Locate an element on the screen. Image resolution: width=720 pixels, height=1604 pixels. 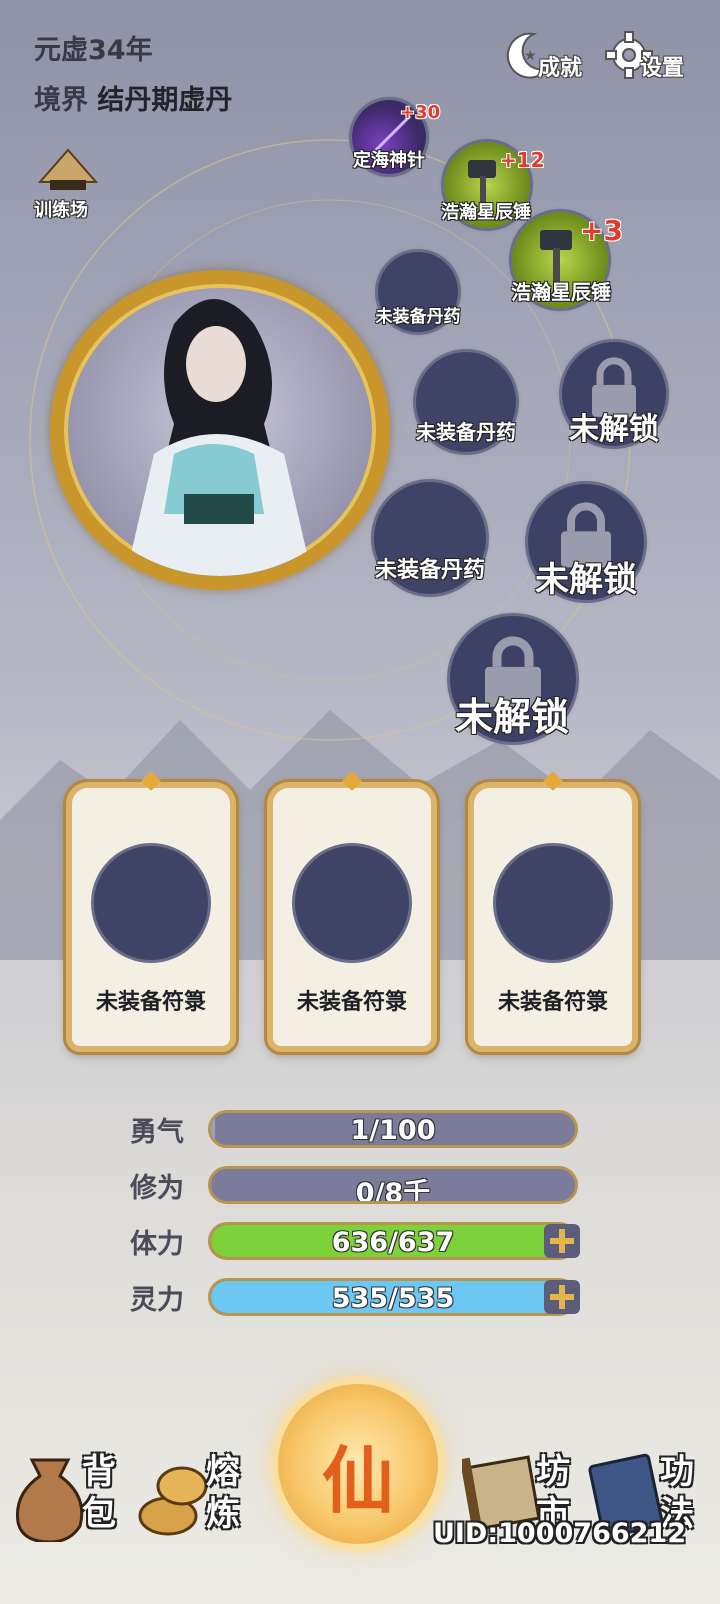
settings-button: 设置 is located at coordinates (644, 58).